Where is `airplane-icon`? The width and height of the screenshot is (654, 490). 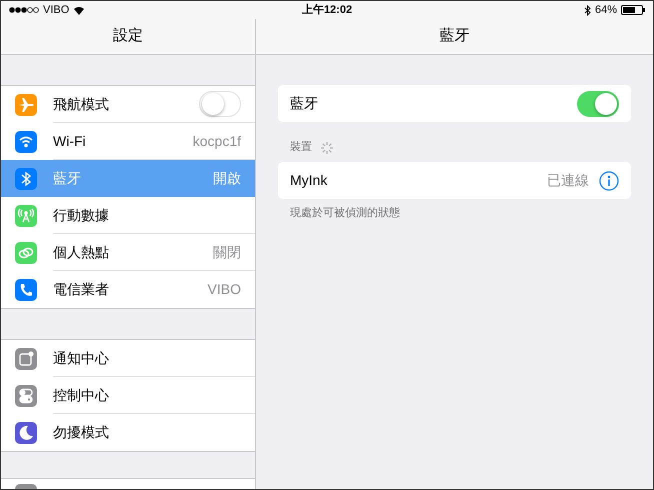
airplane-icon is located at coordinates (26, 105).